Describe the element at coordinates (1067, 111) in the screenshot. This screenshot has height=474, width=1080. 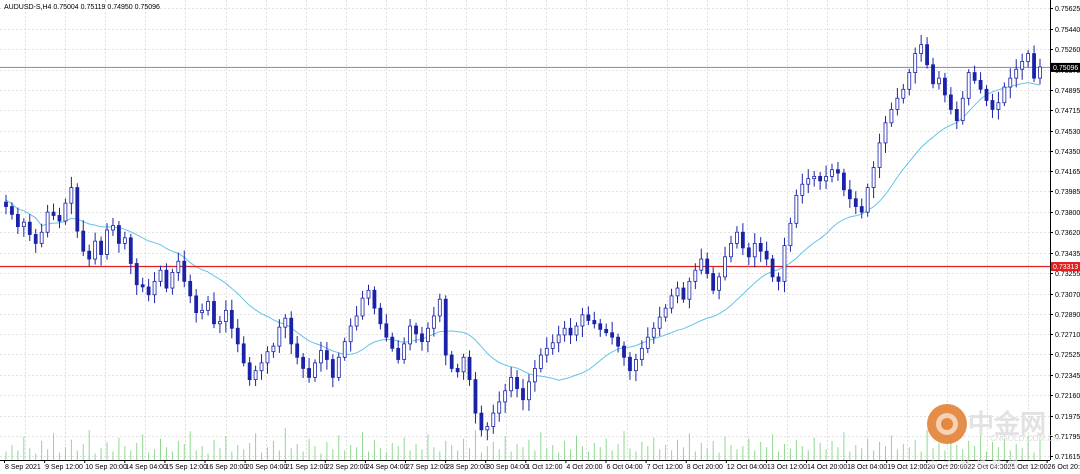
I see `y-tick-label: 0.74715` at that location.